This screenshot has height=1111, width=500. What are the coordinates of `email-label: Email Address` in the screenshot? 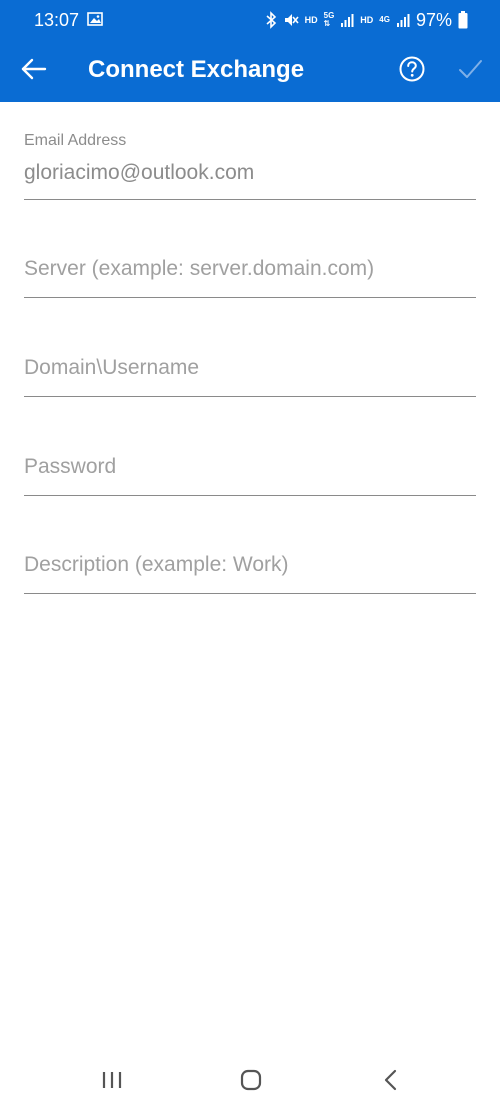 It's located at (75, 140).